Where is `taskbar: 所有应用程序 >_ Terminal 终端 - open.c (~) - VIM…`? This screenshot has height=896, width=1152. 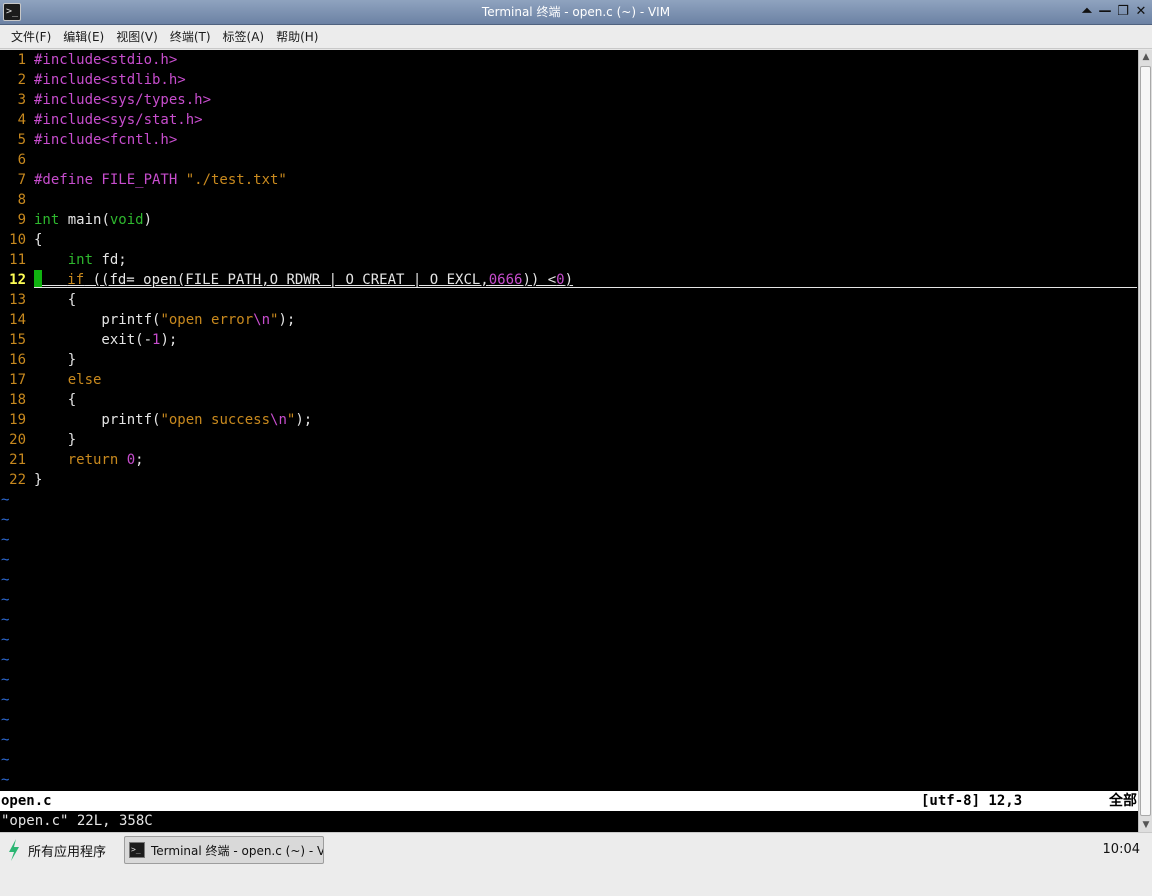
taskbar: 所有应用程序 >_ Terminal 终端 - open.c (~) - VIM… is located at coordinates (576, 864).